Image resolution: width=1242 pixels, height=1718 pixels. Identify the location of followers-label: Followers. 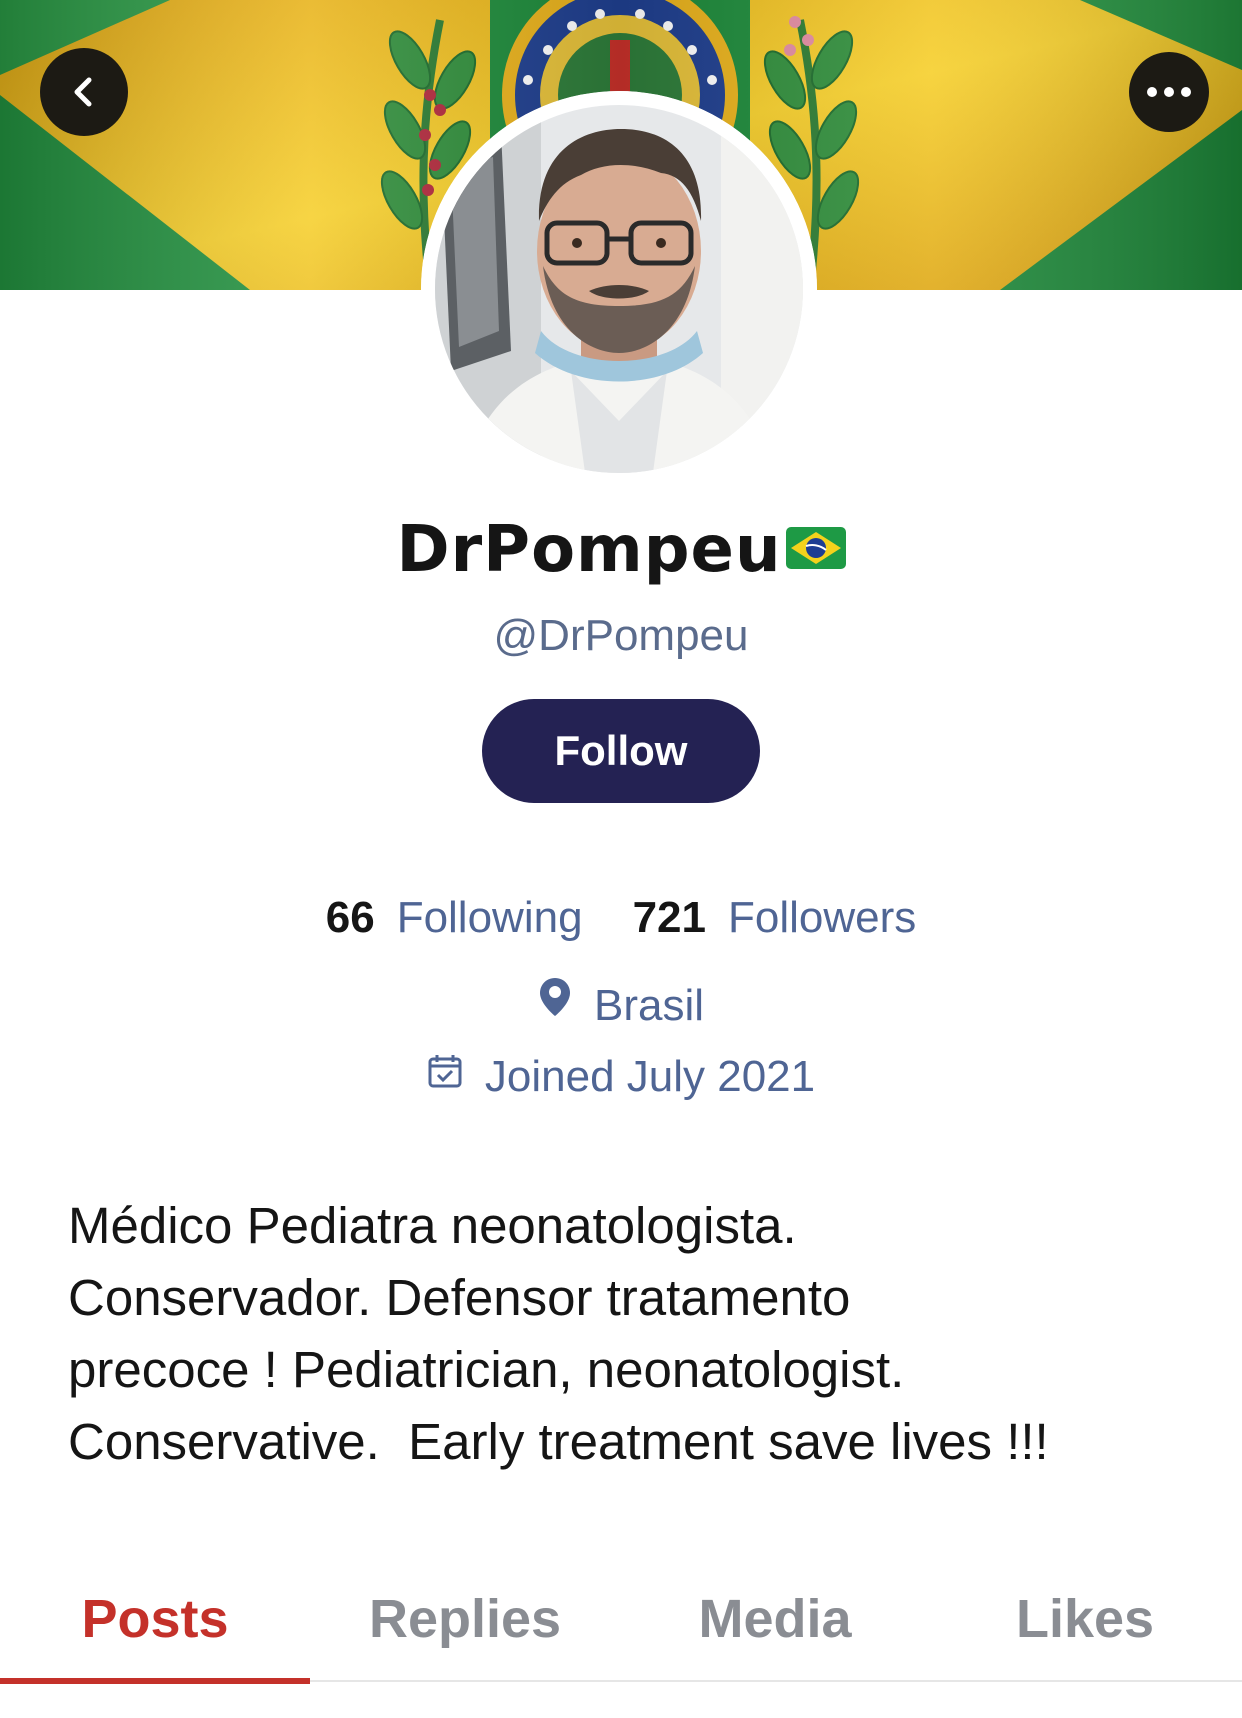
(822, 917).